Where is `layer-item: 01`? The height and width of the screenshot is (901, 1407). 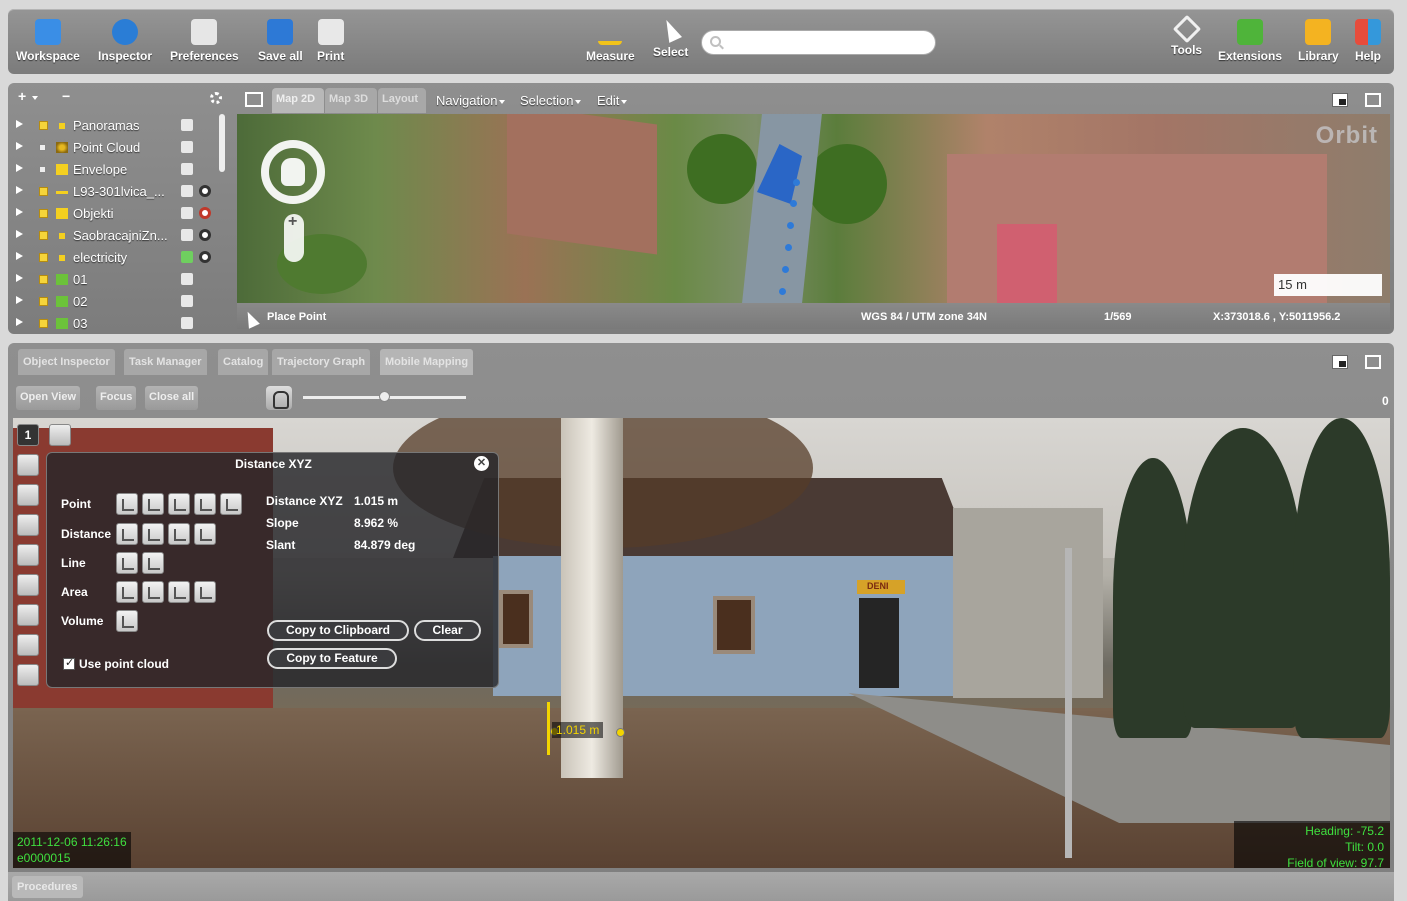 layer-item: 01 is located at coordinates (124, 280).